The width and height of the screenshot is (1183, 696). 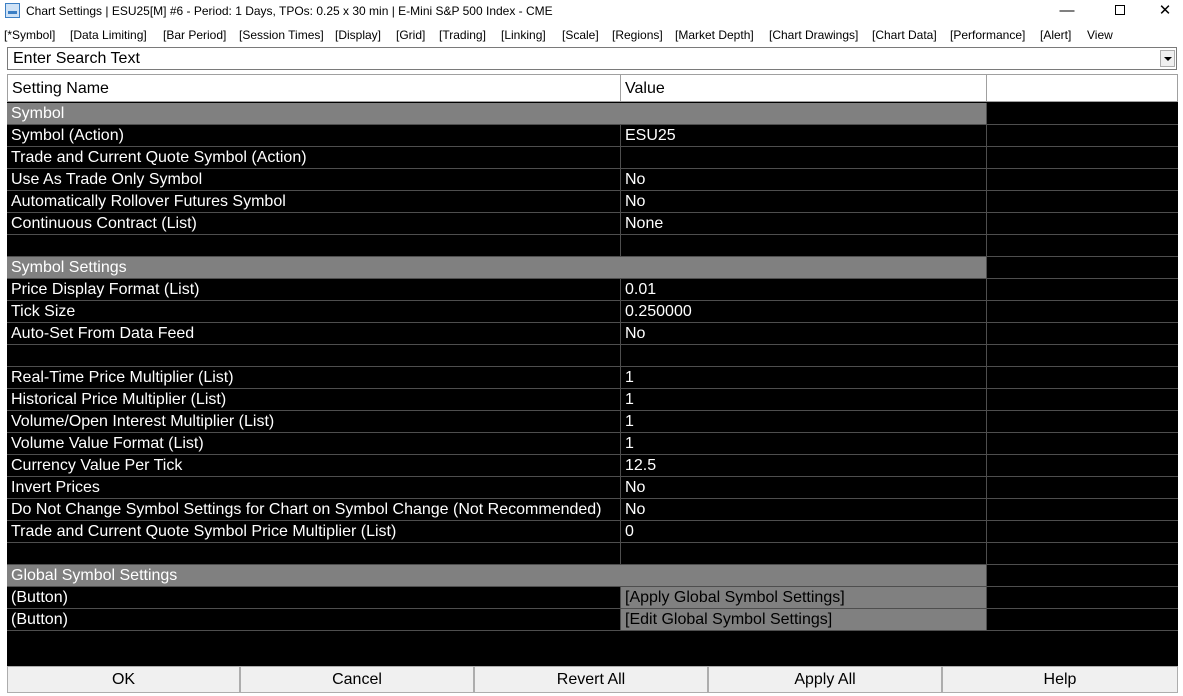 What do you see at coordinates (813, 35) in the screenshot?
I see `menu-chart-drawings: [Chart Drawings]` at bounding box center [813, 35].